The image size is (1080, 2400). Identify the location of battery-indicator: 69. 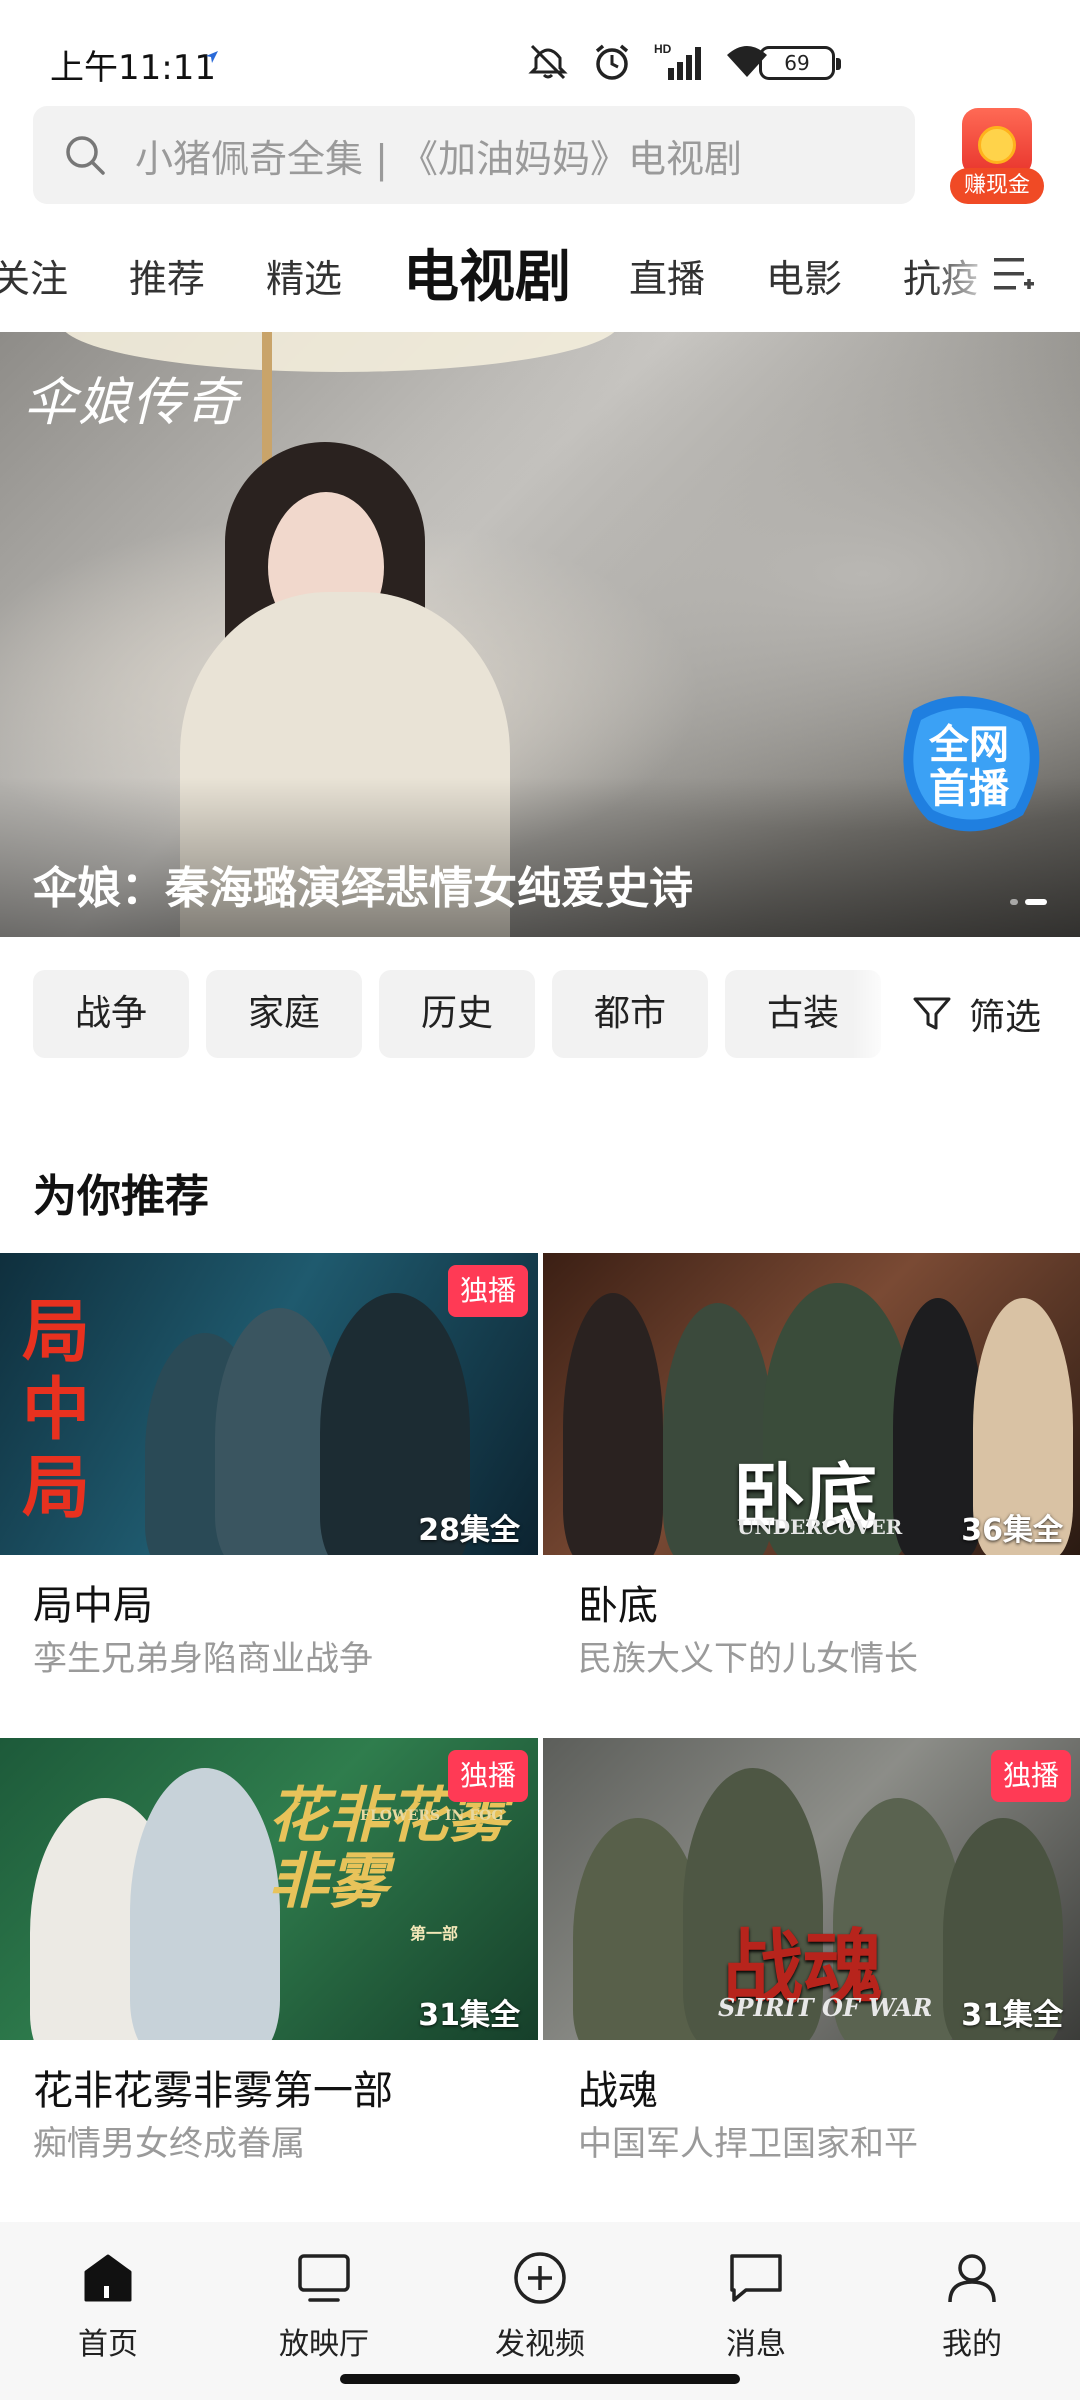
(800, 63).